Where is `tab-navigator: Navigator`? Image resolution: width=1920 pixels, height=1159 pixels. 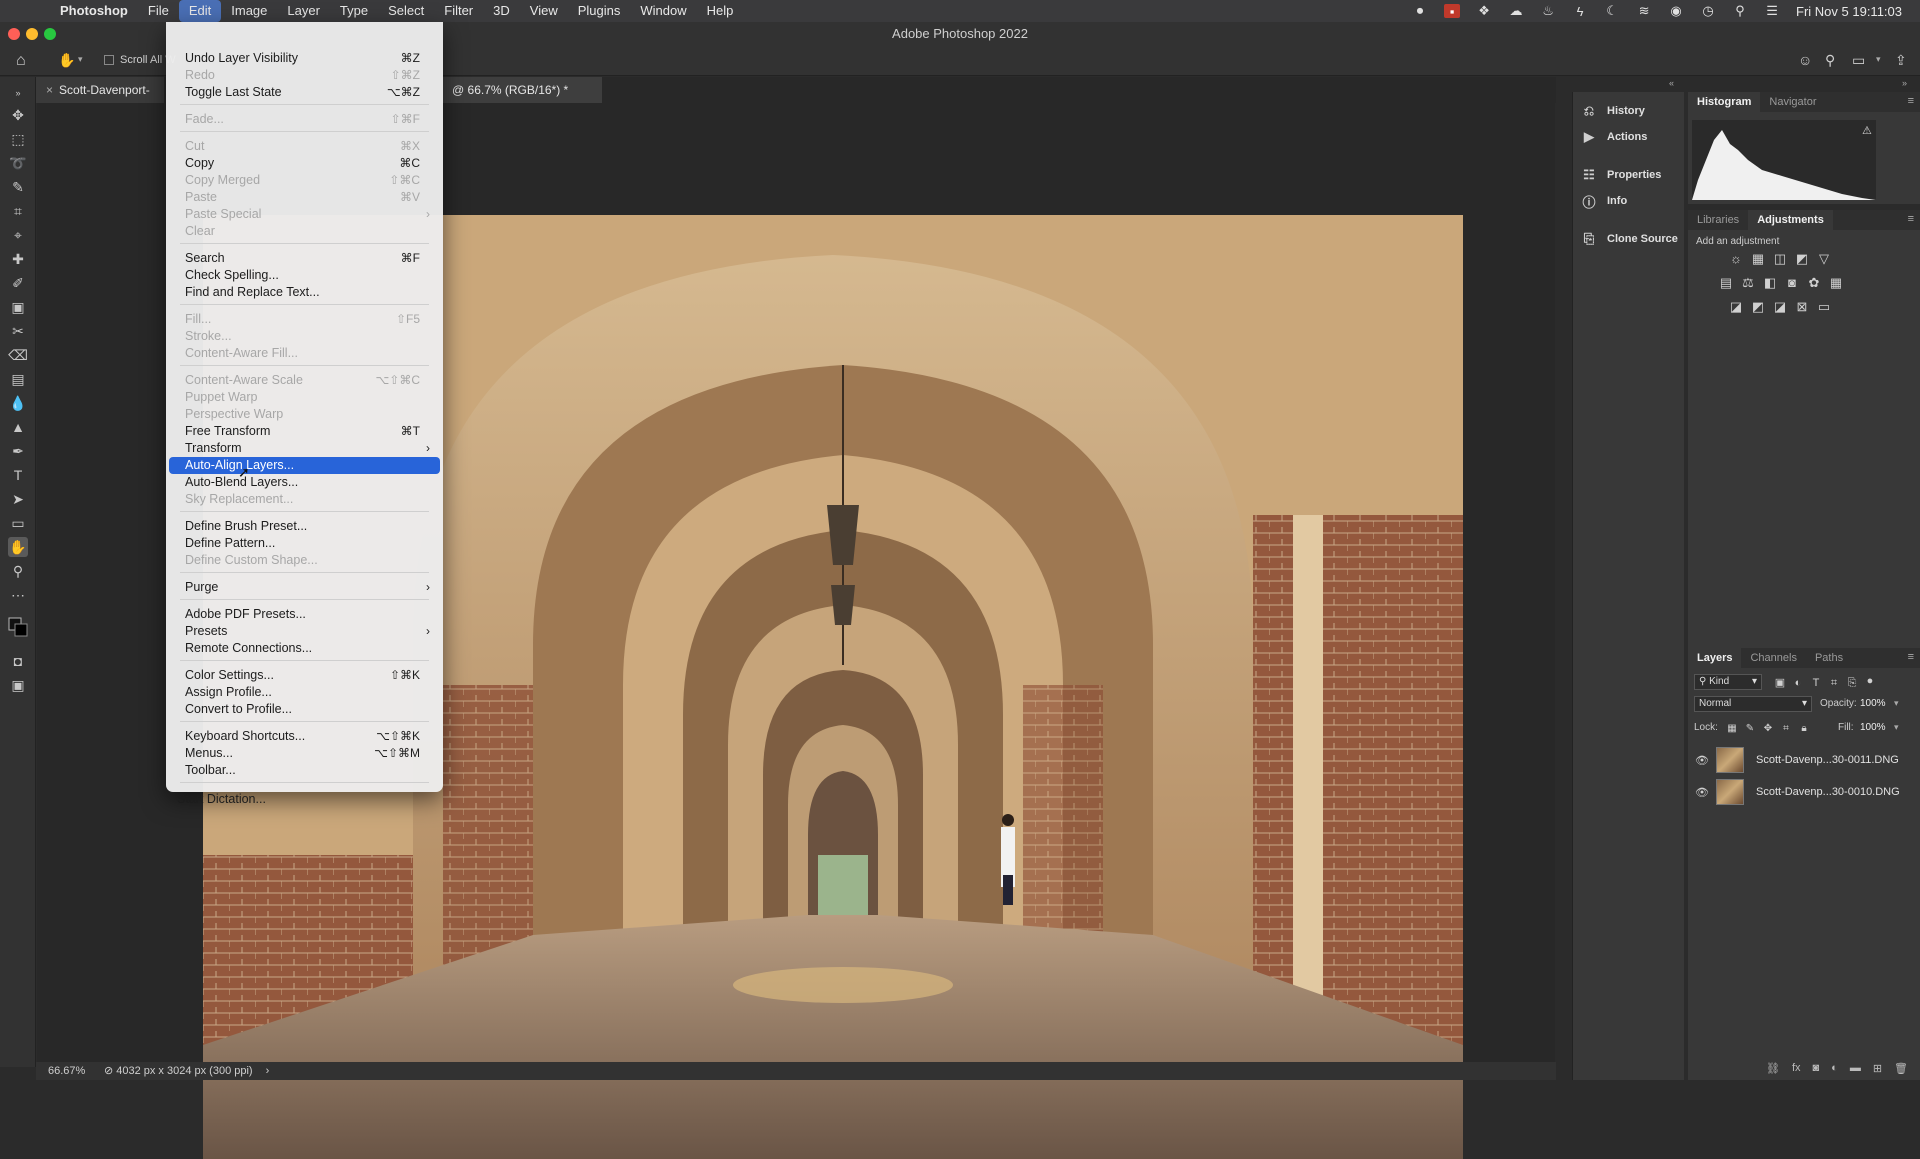
tab-navigator: Navigator is located at coordinates (1792, 102).